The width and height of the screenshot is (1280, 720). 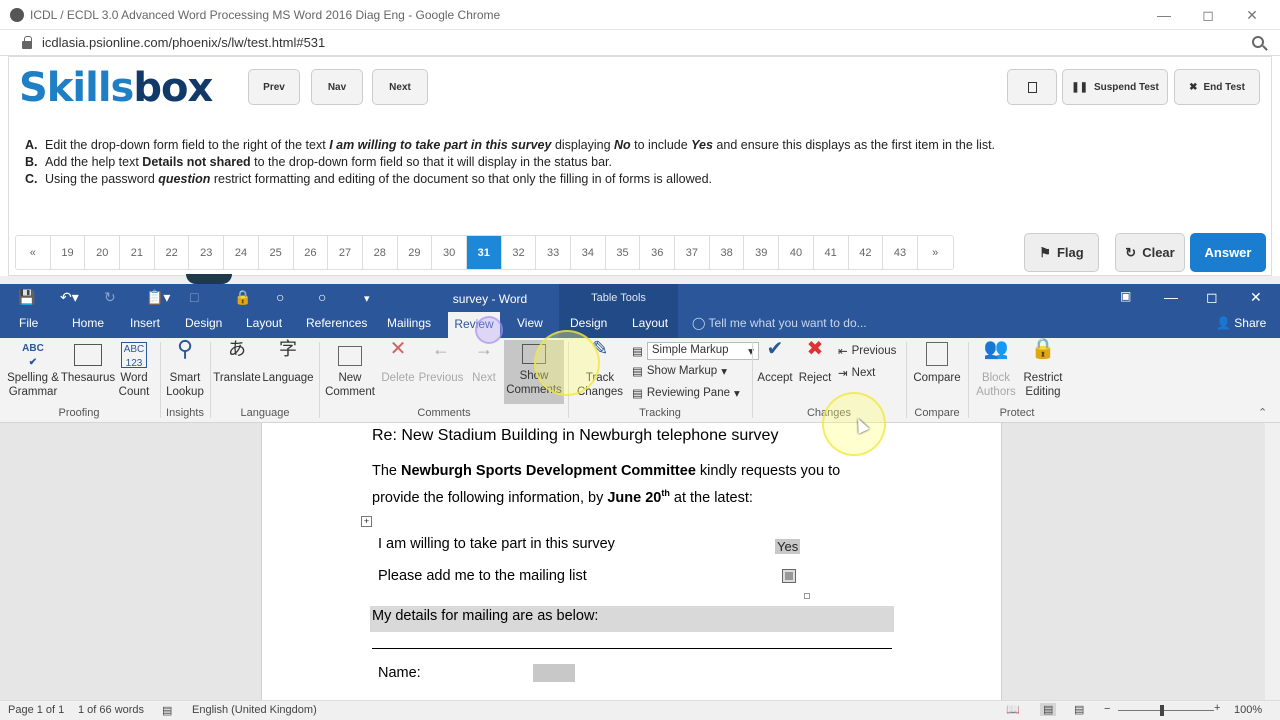 What do you see at coordinates (588, 323) in the screenshot?
I see `tab-table-design: Design` at bounding box center [588, 323].